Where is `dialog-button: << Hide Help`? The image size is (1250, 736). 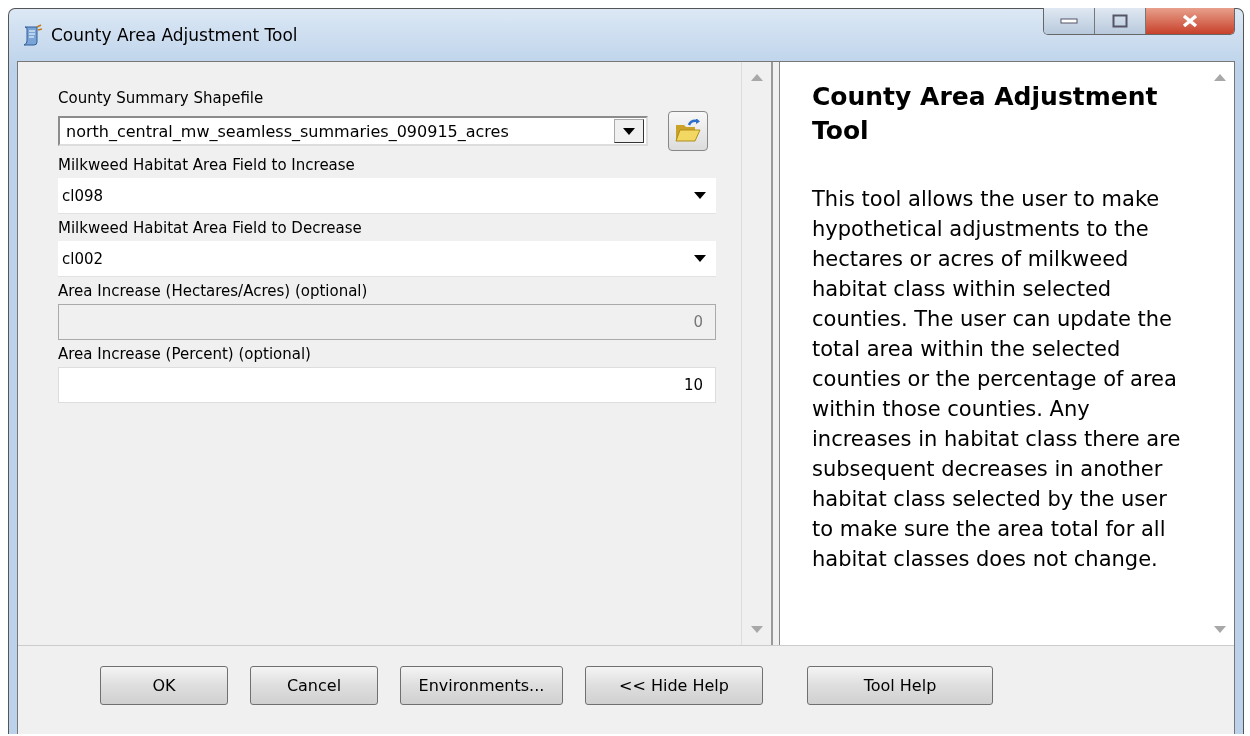 dialog-button: << Hide Help is located at coordinates (674, 685).